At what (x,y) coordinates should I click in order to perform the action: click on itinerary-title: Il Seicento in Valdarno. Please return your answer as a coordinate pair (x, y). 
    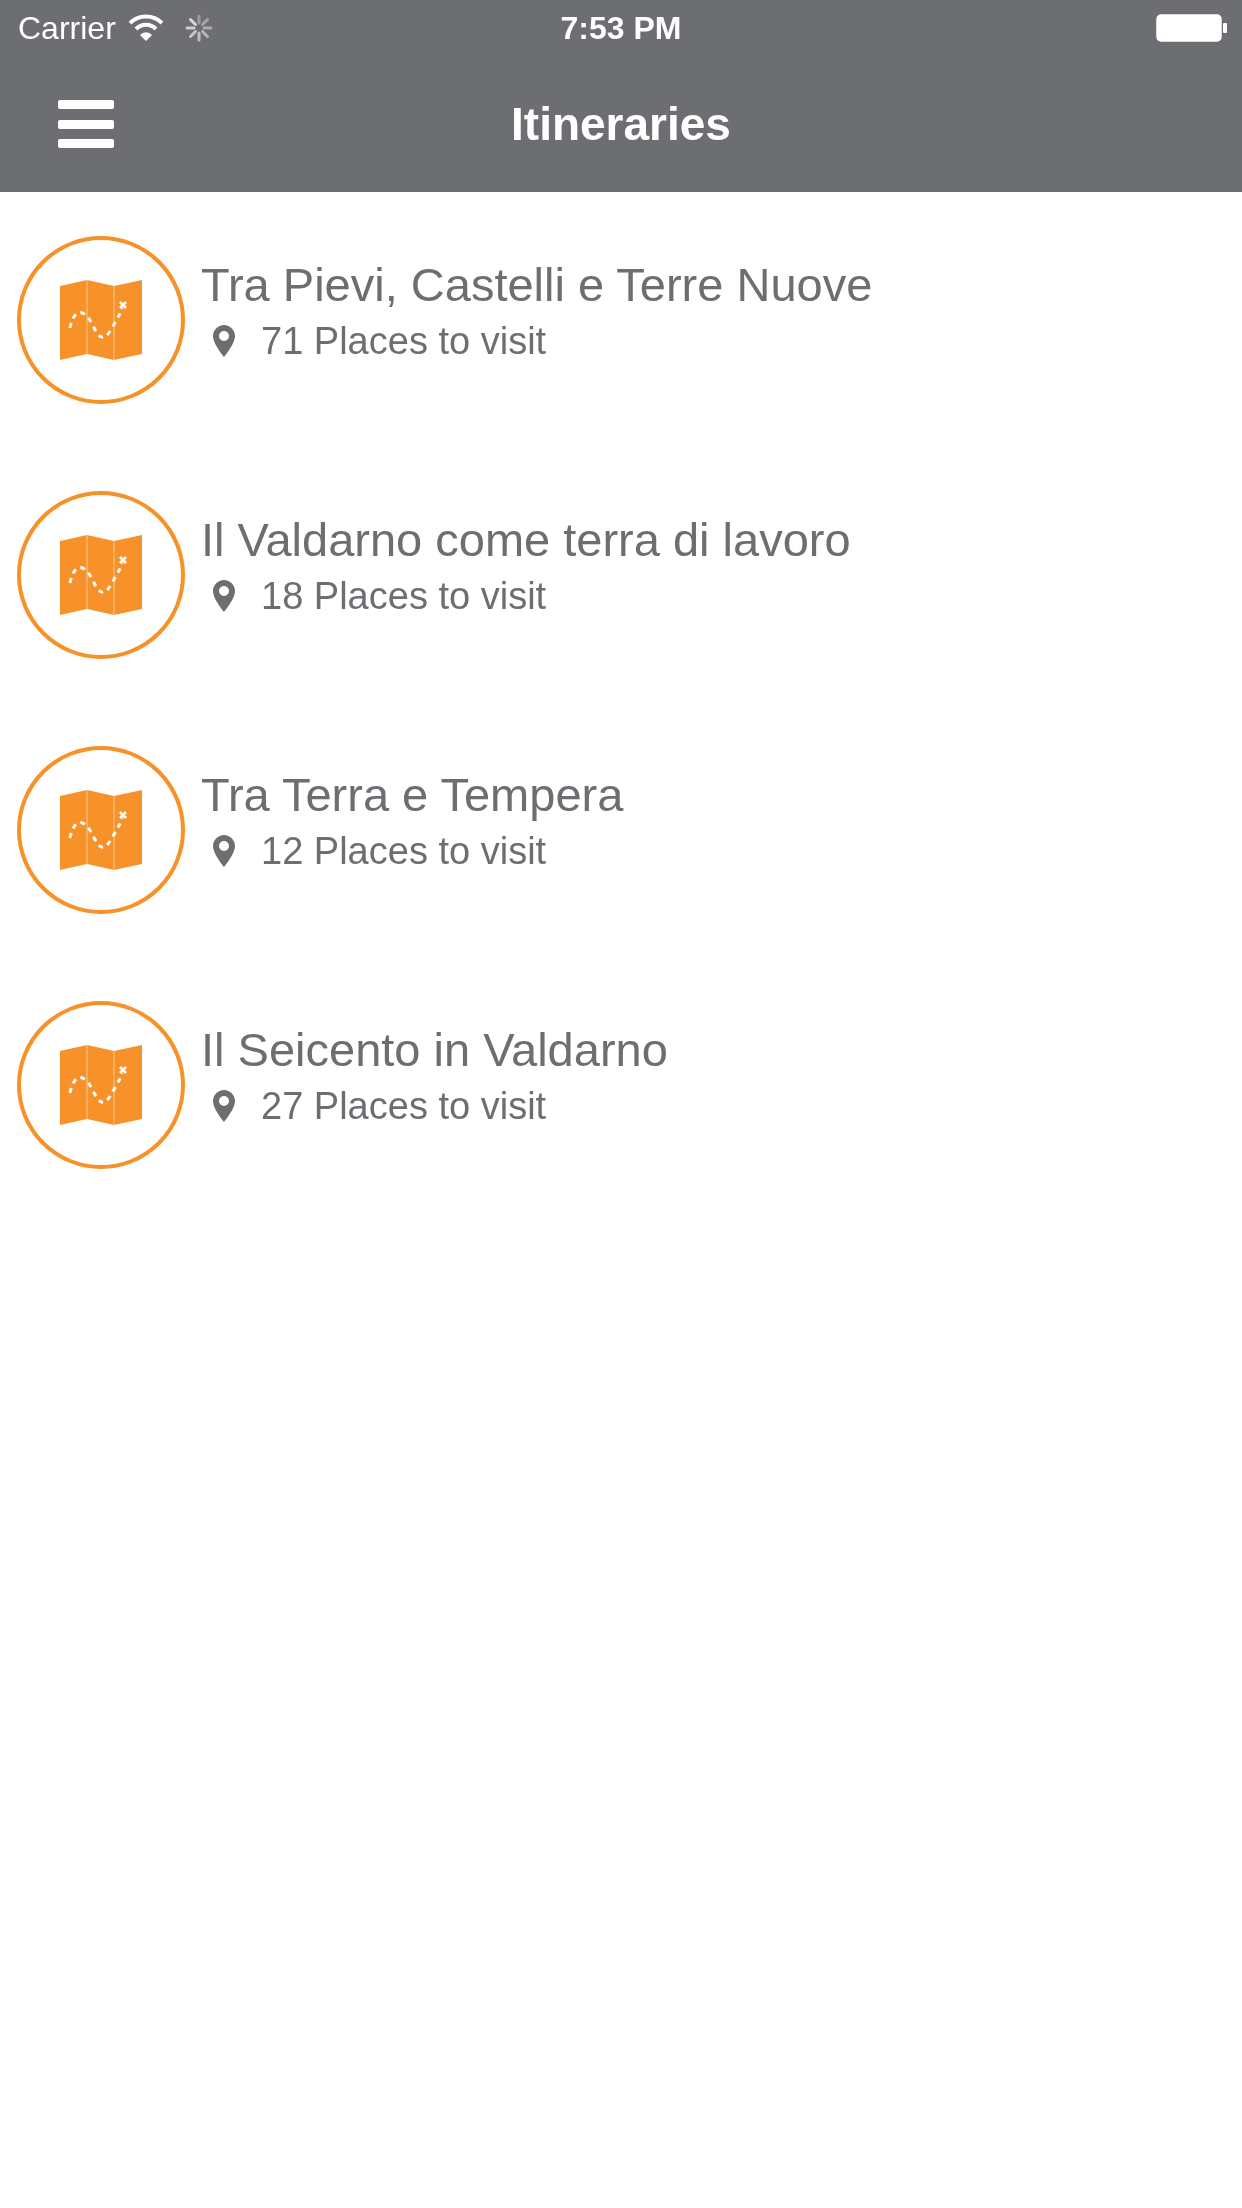
    Looking at the image, I should click on (434, 1049).